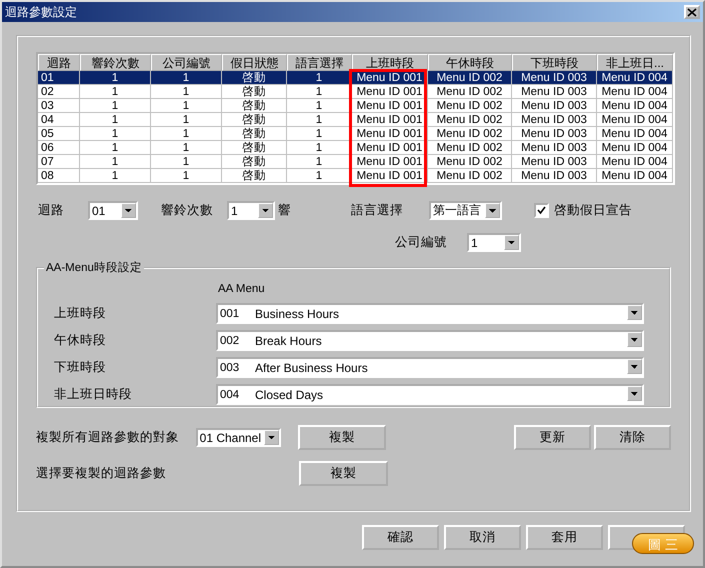  What do you see at coordinates (663, 543) in the screenshot?
I see `caption-tooltip: 圖三` at bounding box center [663, 543].